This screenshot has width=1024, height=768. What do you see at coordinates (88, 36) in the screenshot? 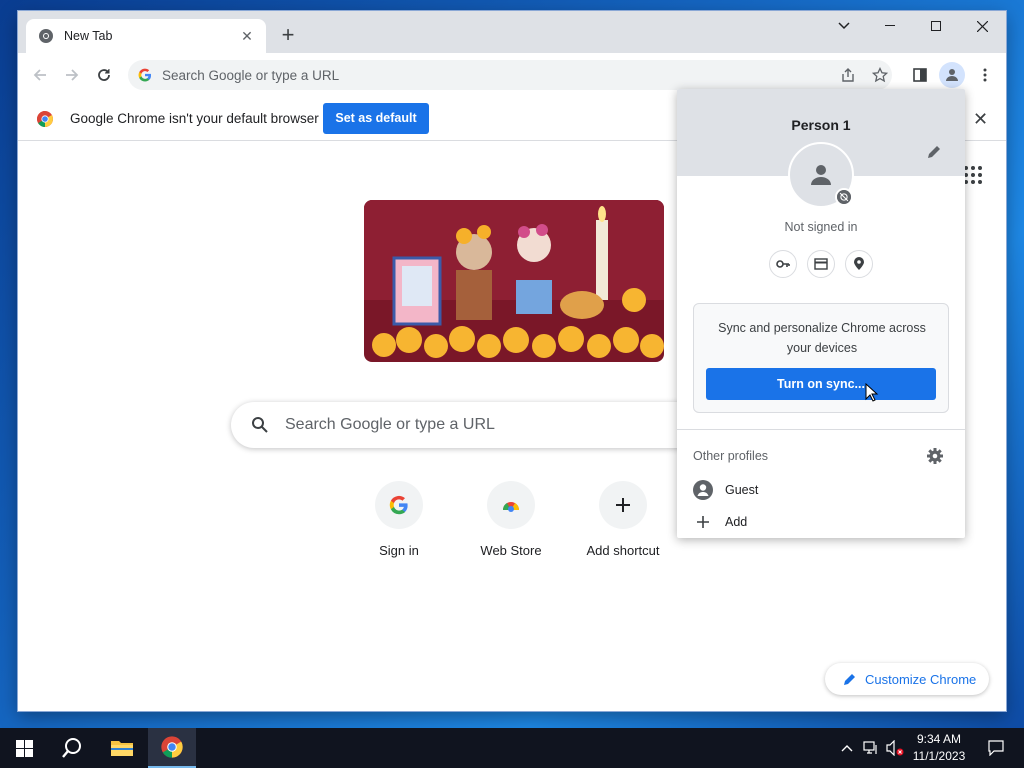
I see `tab-title: New Tab` at bounding box center [88, 36].